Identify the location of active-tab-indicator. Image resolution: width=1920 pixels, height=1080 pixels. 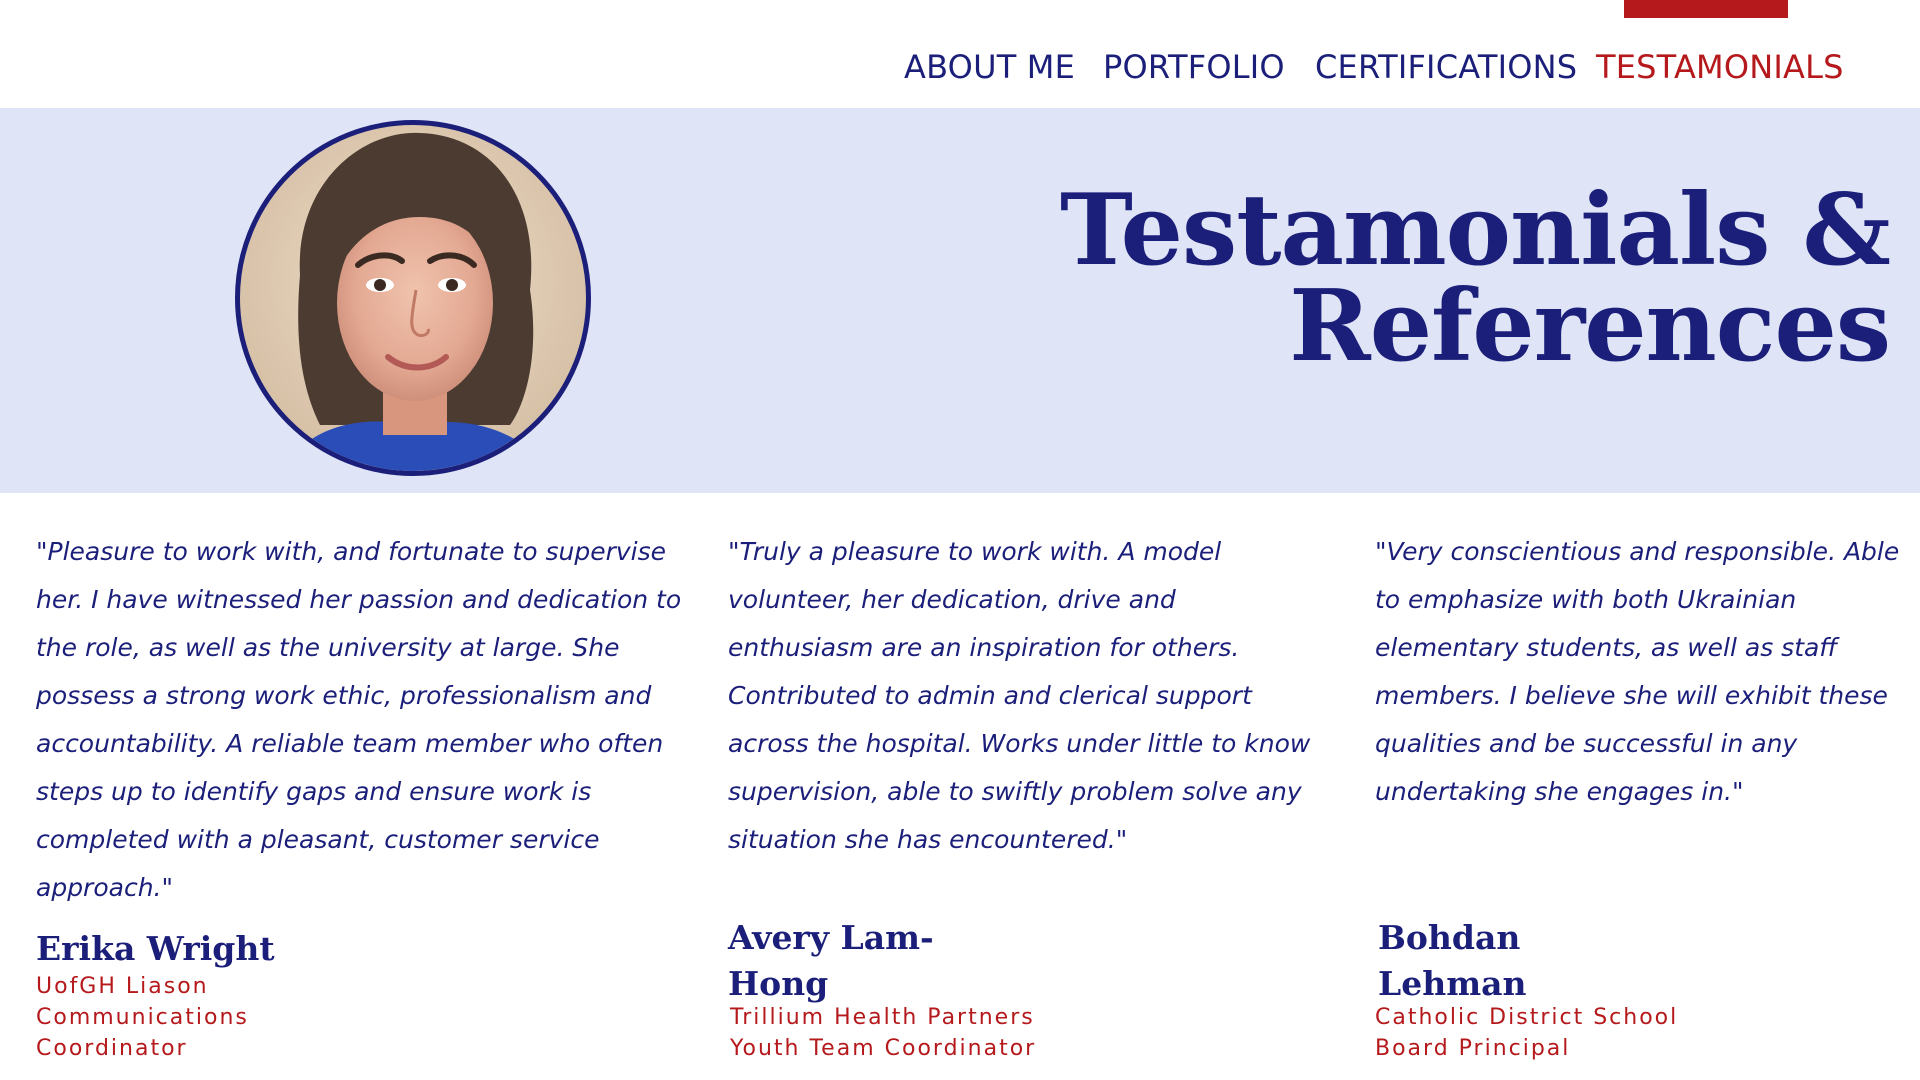
(1706, 9).